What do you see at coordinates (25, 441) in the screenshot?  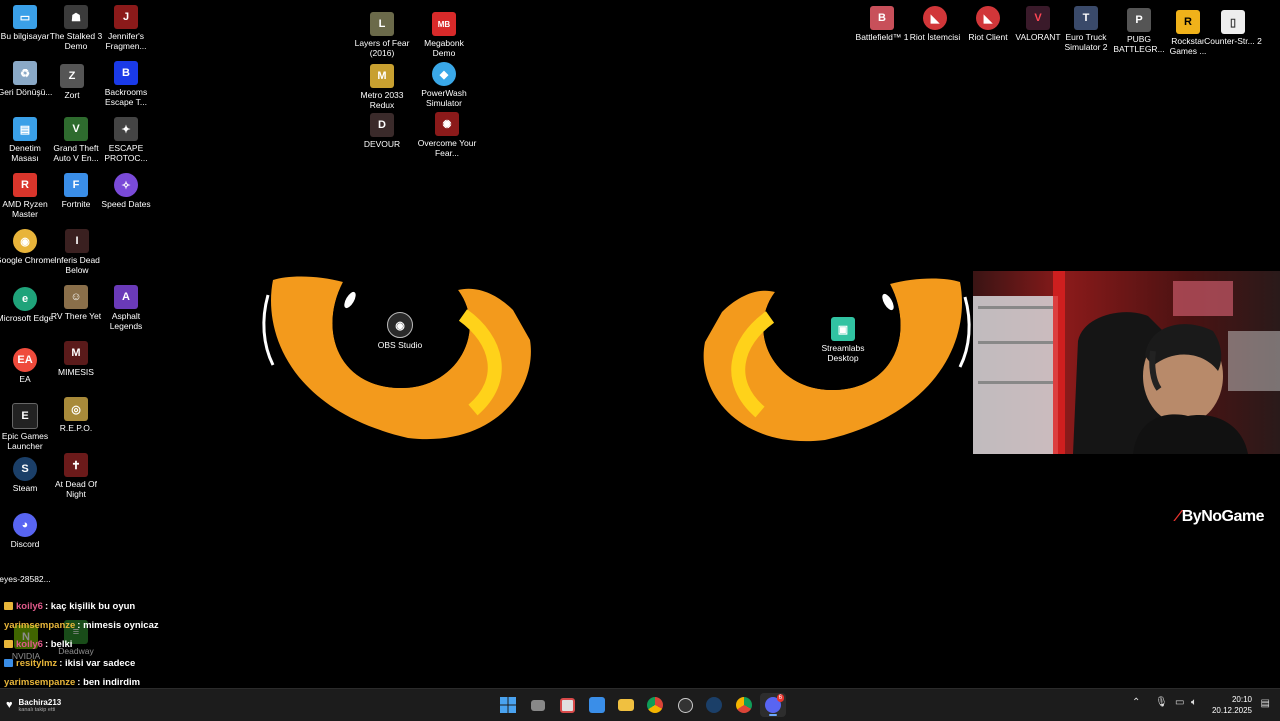 I see `icon-label: Epic Games Launcher` at bounding box center [25, 441].